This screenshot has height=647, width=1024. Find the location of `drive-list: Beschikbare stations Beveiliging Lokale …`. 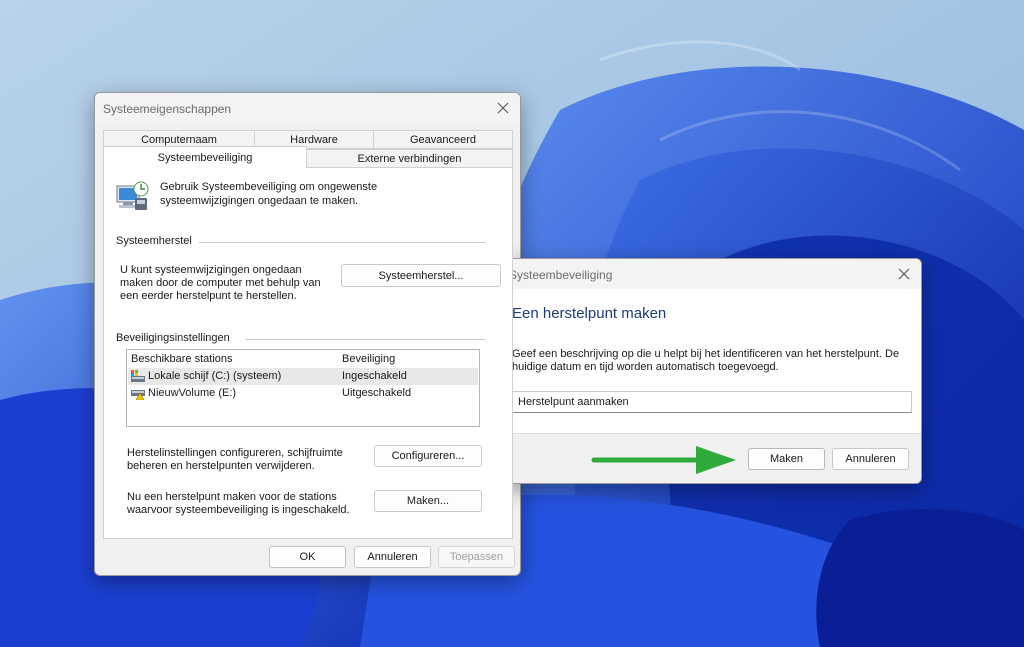

drive-list: Beschikbare stations Beveiliging Lokale … is located at coordinates (303, 388).